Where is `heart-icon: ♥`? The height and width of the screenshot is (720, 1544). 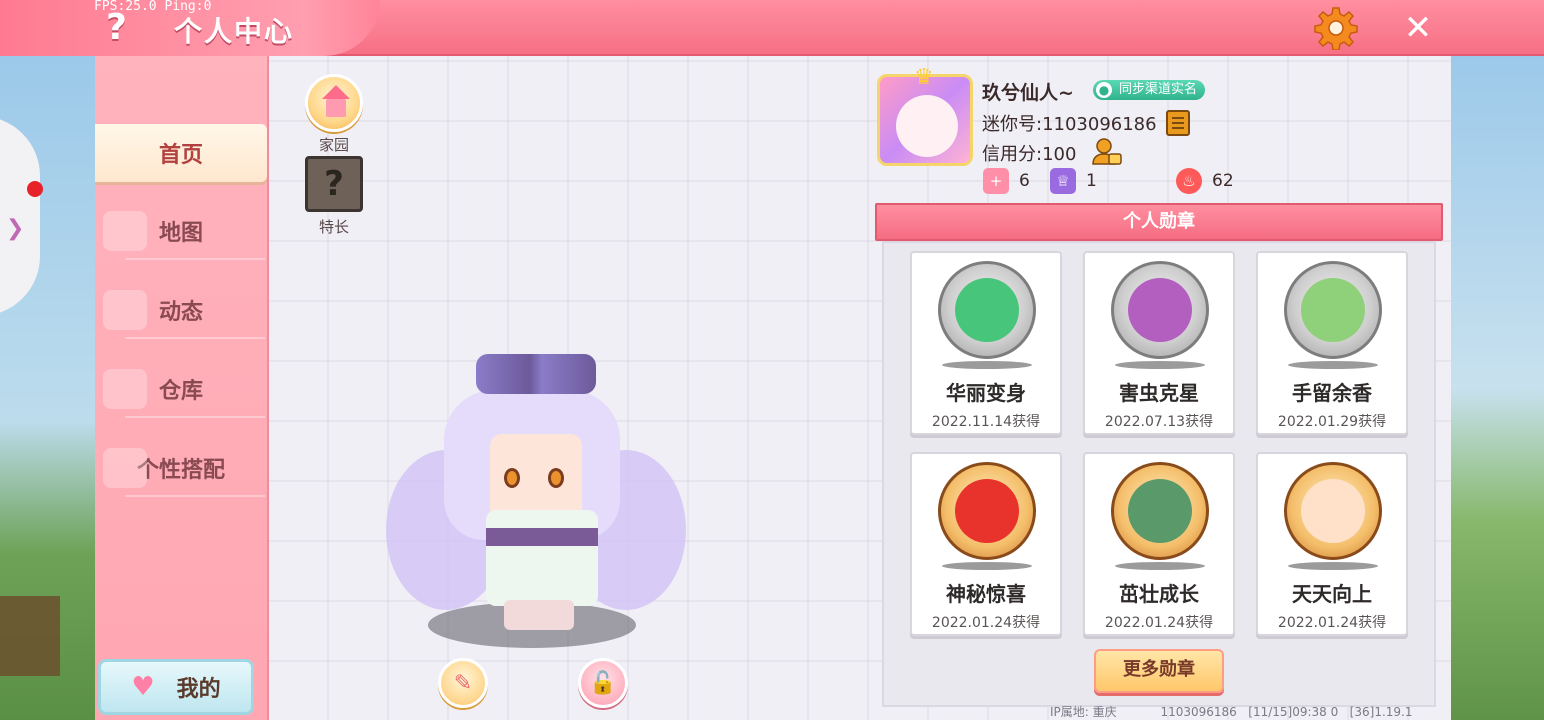 heart-icon: ♥ is located at coordinates (143, 687).